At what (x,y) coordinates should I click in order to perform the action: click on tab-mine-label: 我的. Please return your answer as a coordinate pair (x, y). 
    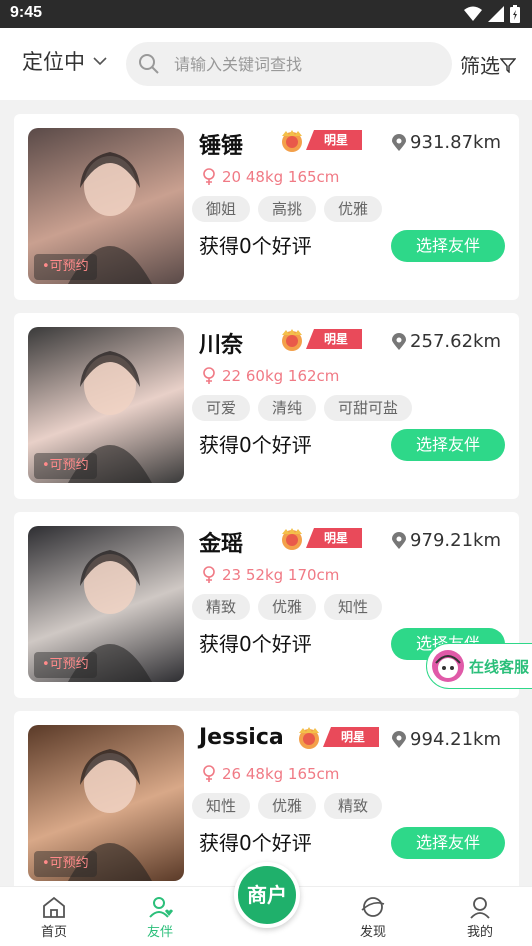
    Looking at the image, I should click on (479, 932).